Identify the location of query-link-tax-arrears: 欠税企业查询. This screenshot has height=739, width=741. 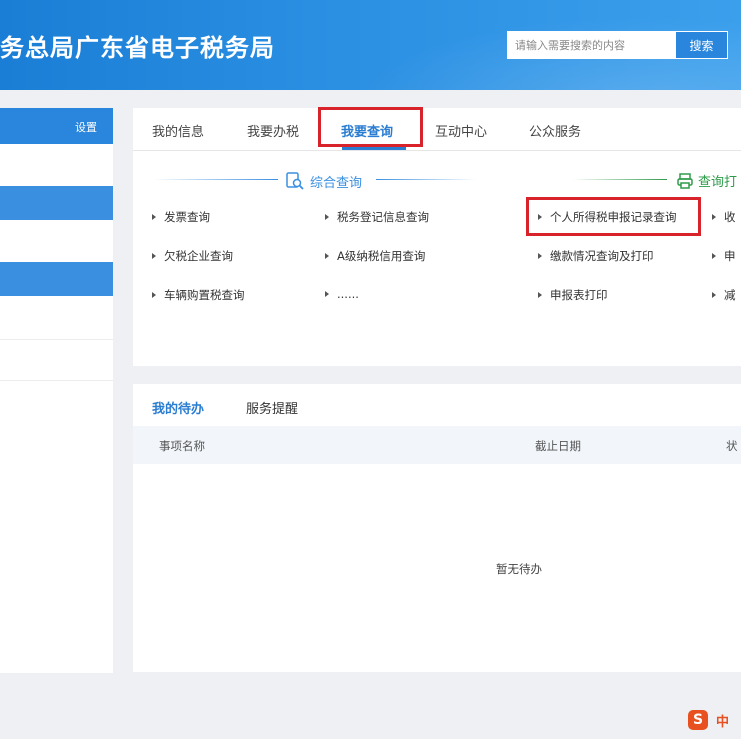
(192, 256).